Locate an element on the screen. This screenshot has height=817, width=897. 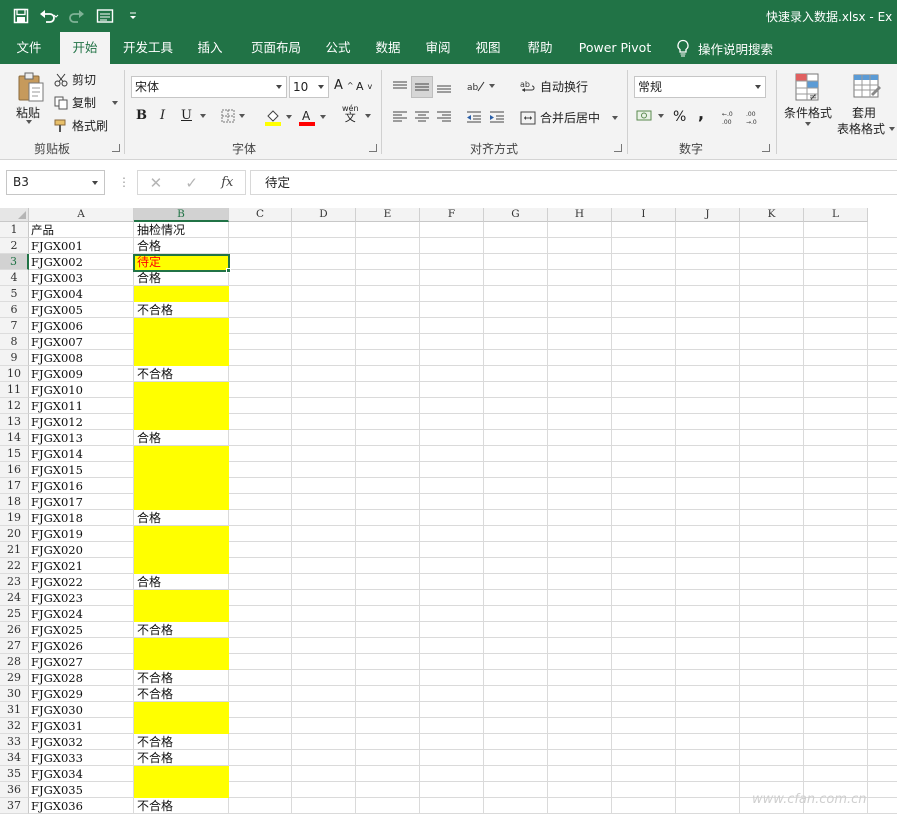
column-header-c: C is located at coordinates (260, 215).